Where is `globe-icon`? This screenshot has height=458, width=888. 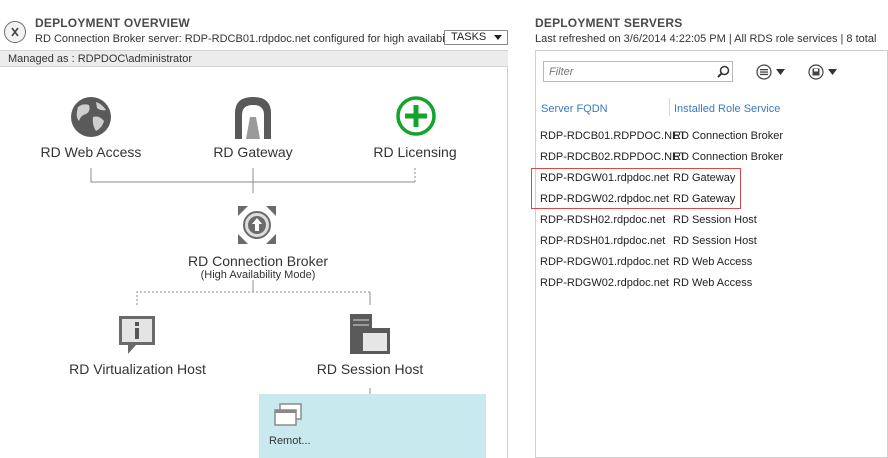
globe-icon is located at coordinates (91, 119).